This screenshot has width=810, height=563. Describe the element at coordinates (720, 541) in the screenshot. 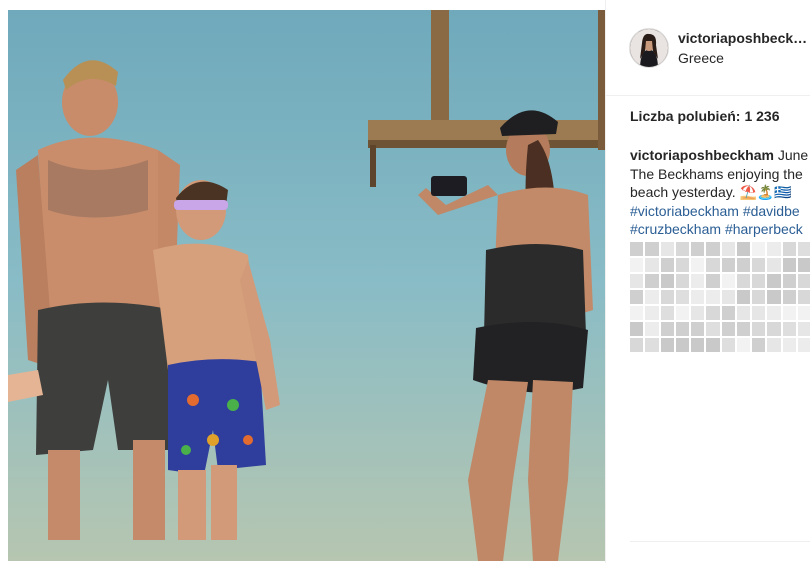

I see `divider` at that location.